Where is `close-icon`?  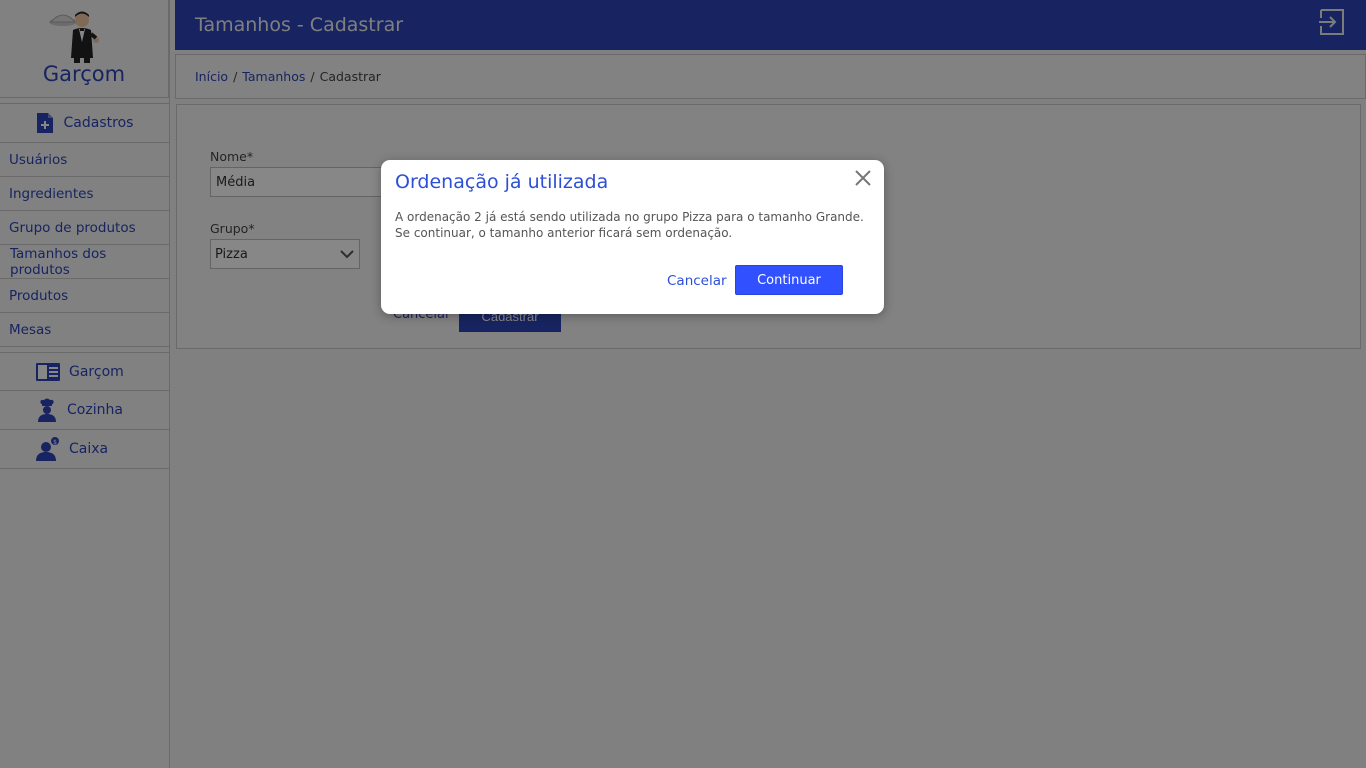
close-icon is located at coordinates (863, 178).